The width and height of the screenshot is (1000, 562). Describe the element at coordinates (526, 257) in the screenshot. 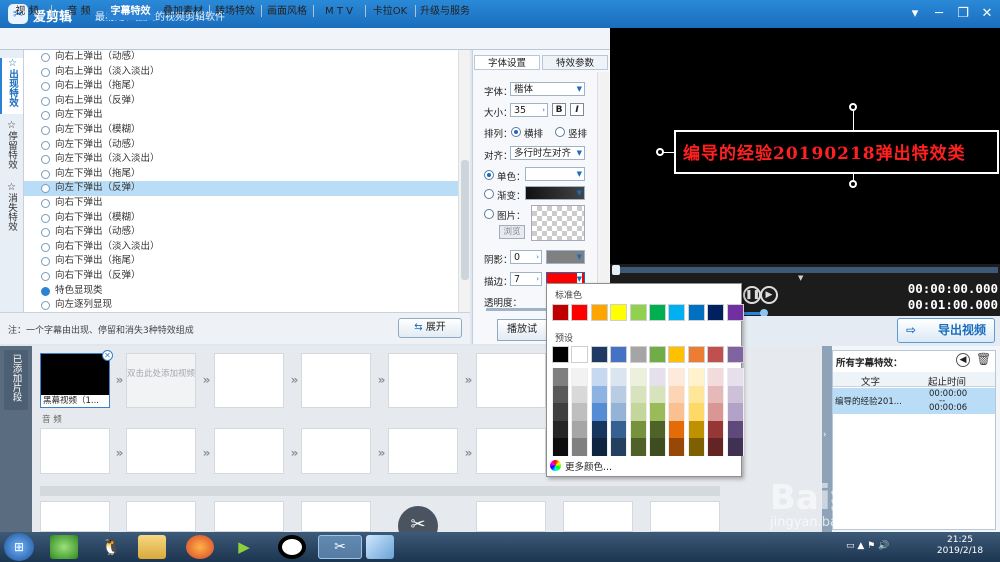

I see `shadow-input: 0 ›` at that location.